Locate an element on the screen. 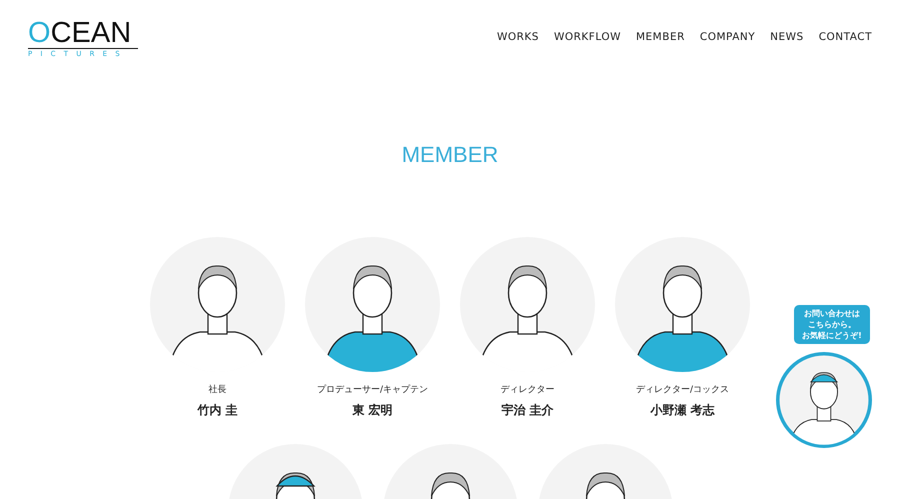 The width and height of the screenshot is (900, 499). member-role: ディレクター is located at coordinates (528, 390).